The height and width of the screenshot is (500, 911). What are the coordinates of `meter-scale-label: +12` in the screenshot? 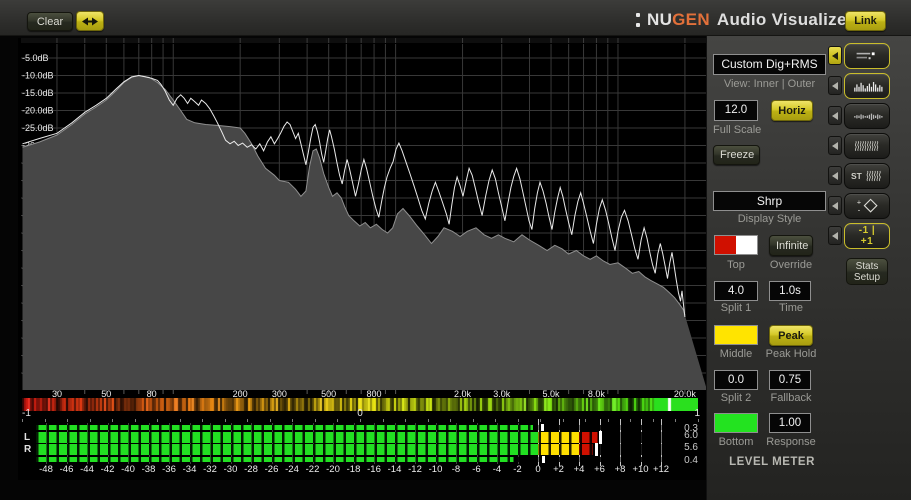 It's located at (661, 469).